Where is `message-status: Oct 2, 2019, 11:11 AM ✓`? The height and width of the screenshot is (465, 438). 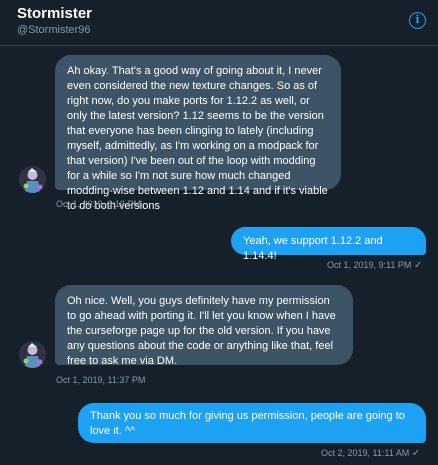 message-status: Oct 2, 2019, 11:11 AM ✓ is located at coordinates (370, 453).